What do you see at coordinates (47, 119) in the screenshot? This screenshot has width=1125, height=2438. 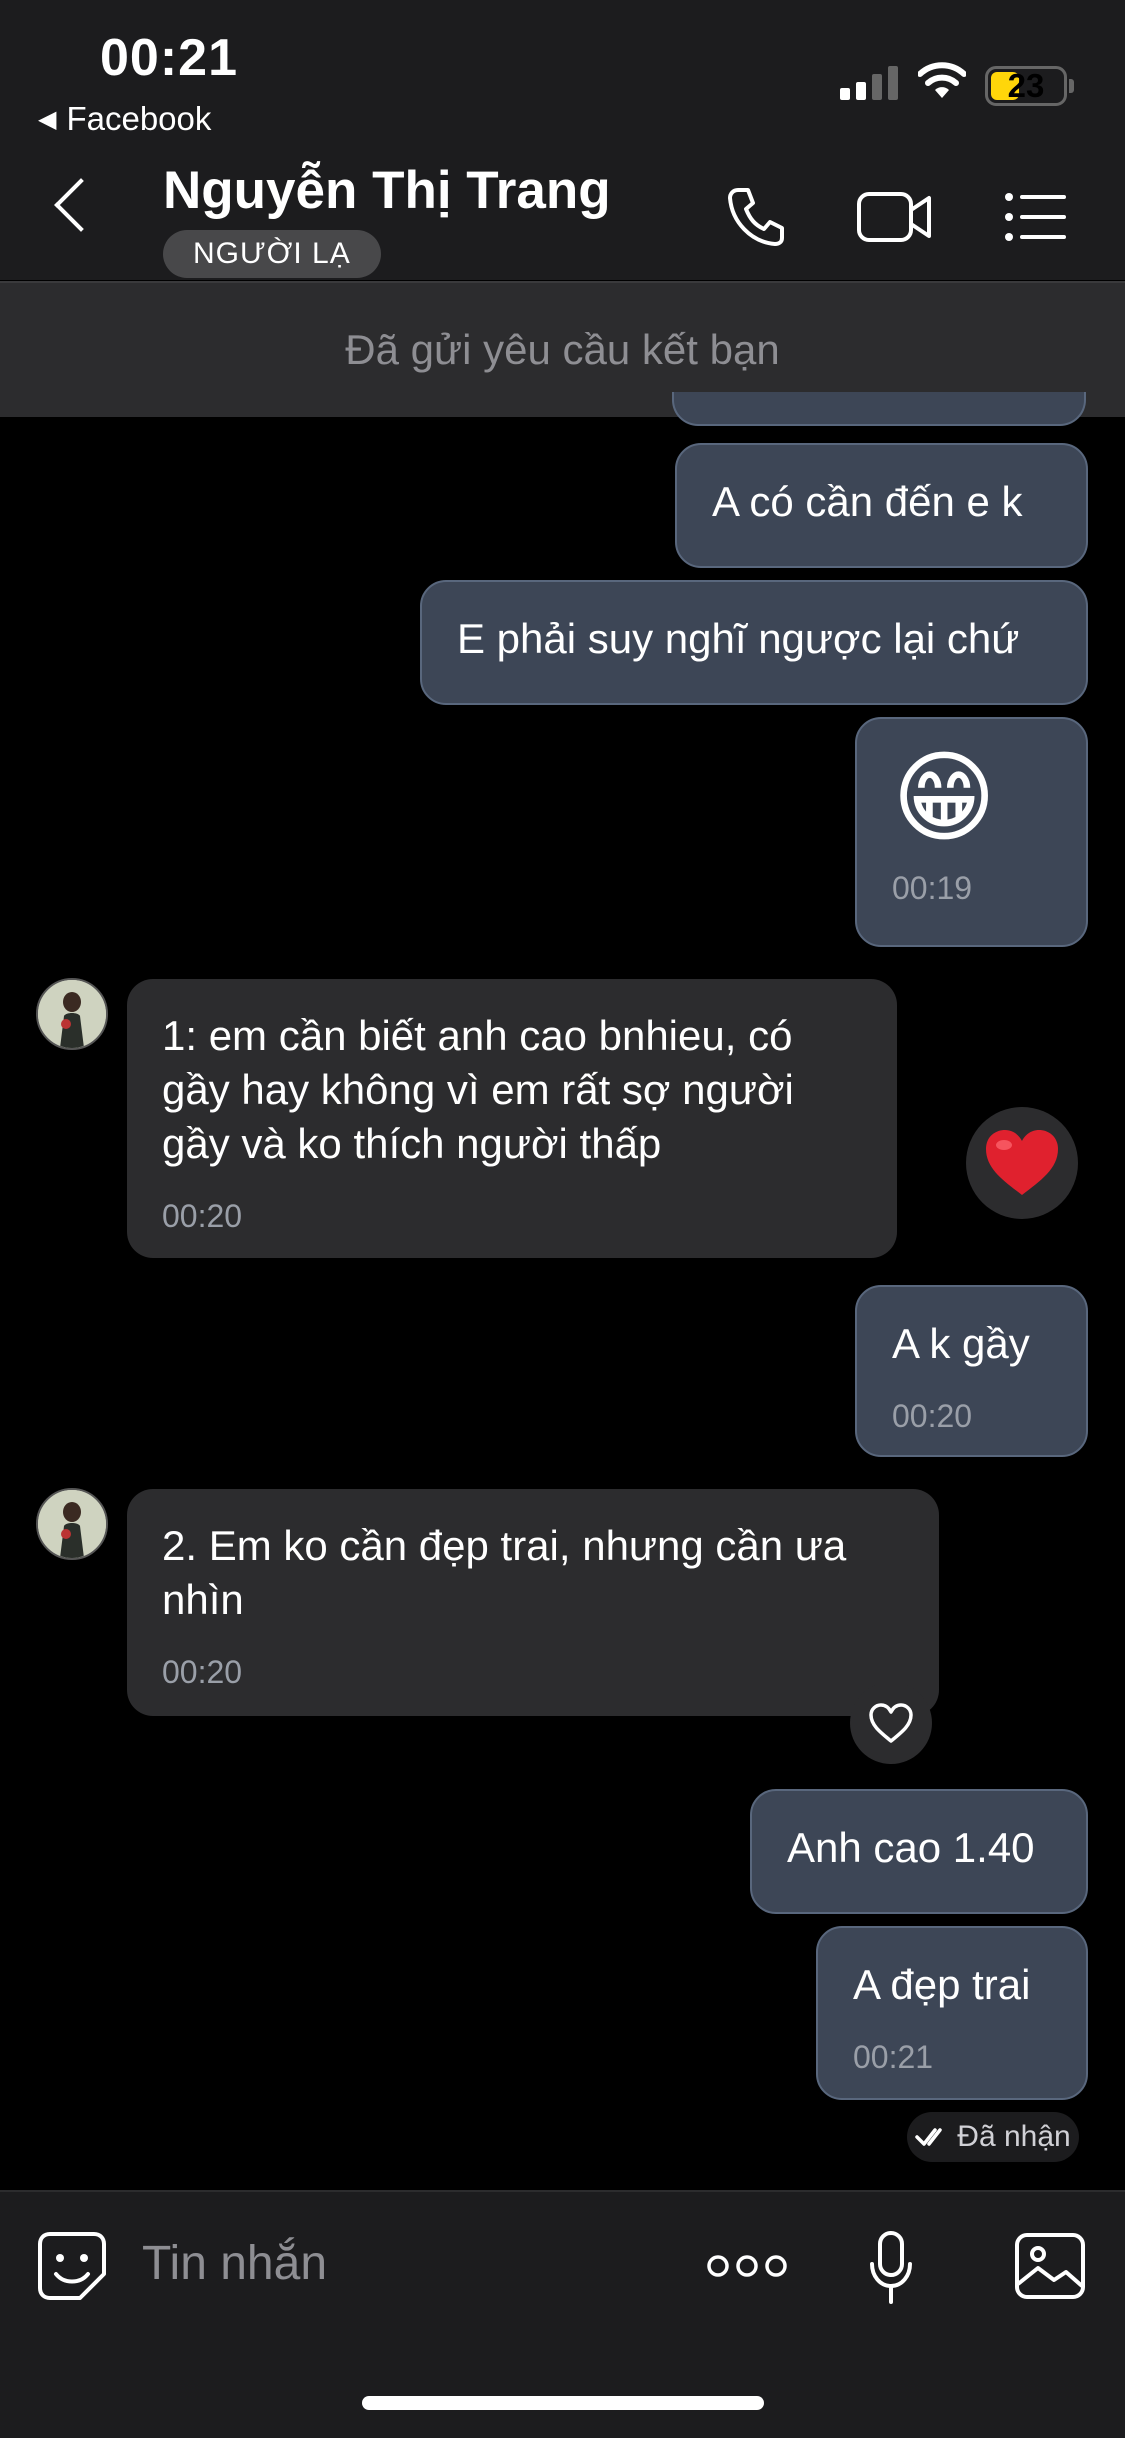 I see `back-triangle-icon: ◀` at bounding box center [47, 119].